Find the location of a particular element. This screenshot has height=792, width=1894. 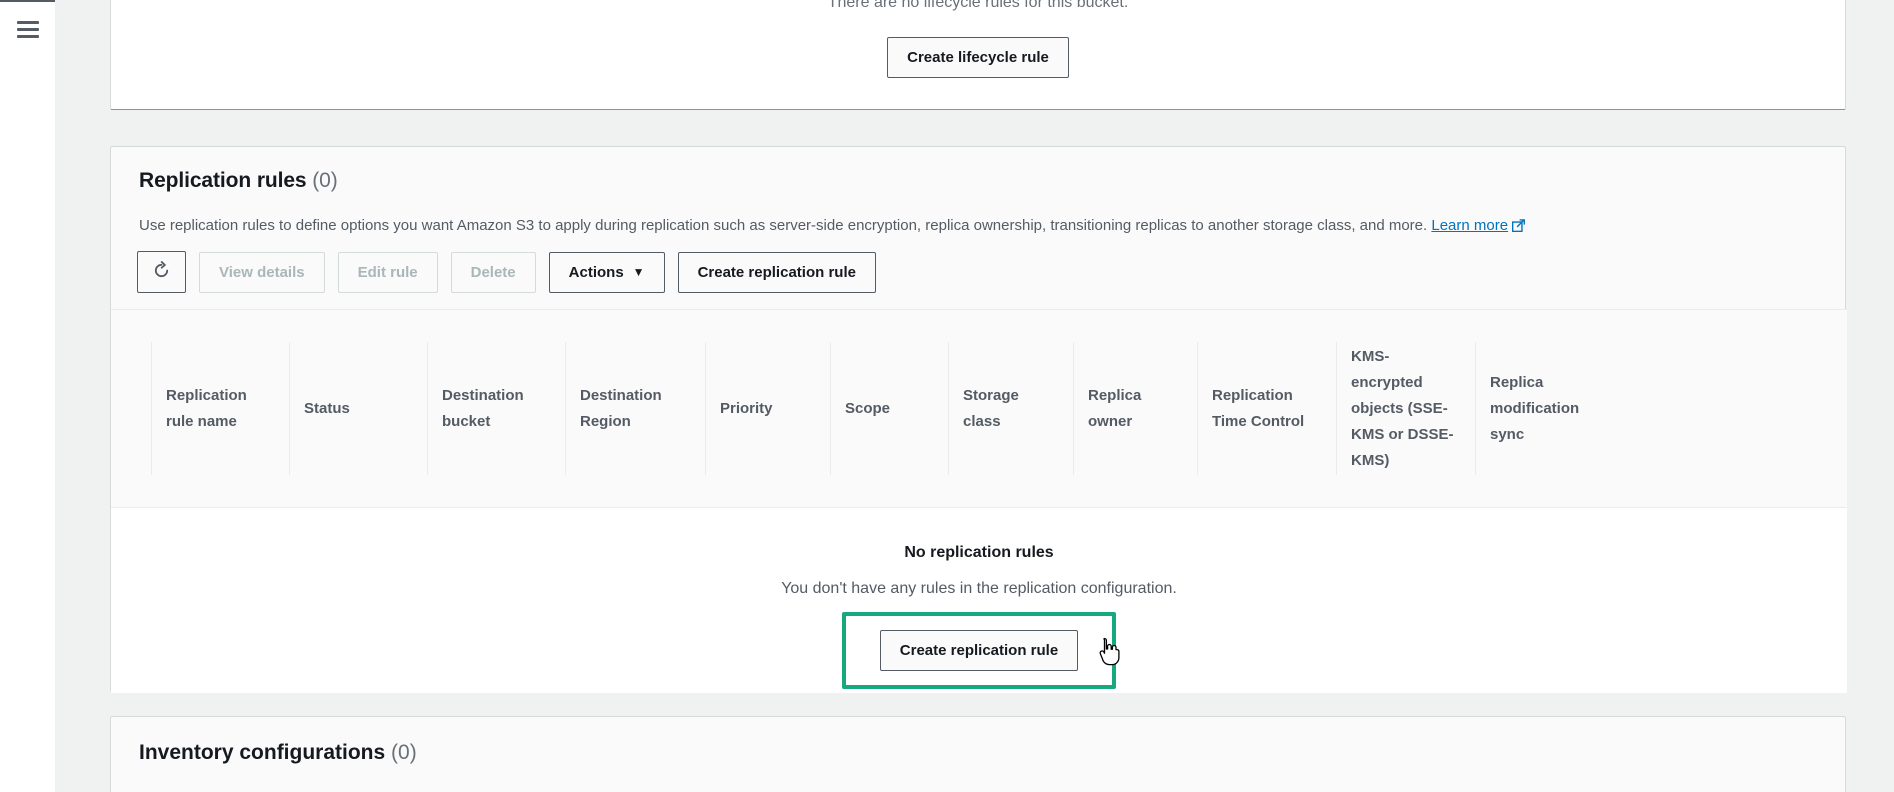

column-header-priority: Priority is located at coordinates (767, 408).